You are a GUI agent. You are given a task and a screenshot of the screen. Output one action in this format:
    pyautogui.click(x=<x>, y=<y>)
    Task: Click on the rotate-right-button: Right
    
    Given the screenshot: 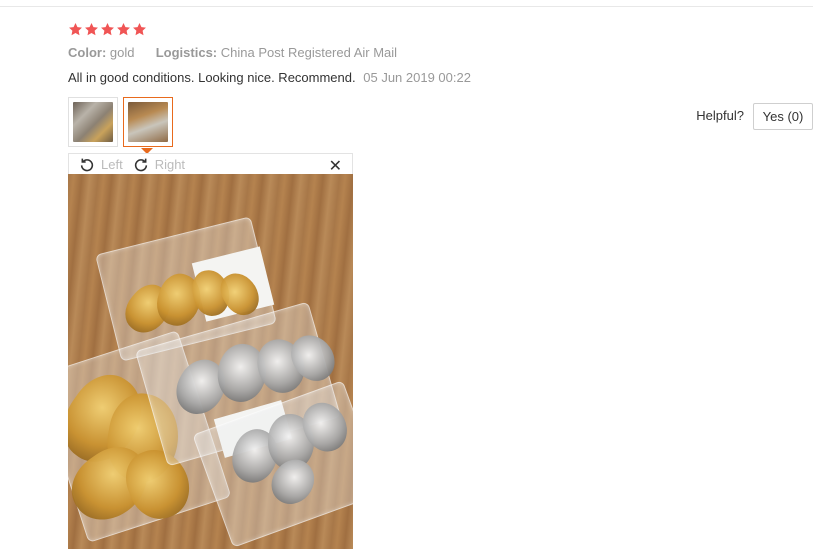 What is the action you would take?
    pyautogui.click(x=159, y=164)
    